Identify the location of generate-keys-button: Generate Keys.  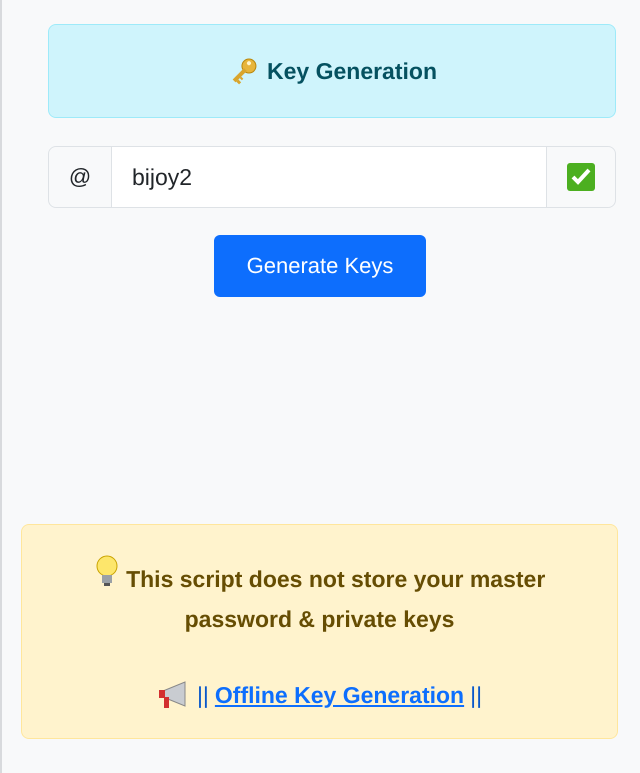
(320, 266).